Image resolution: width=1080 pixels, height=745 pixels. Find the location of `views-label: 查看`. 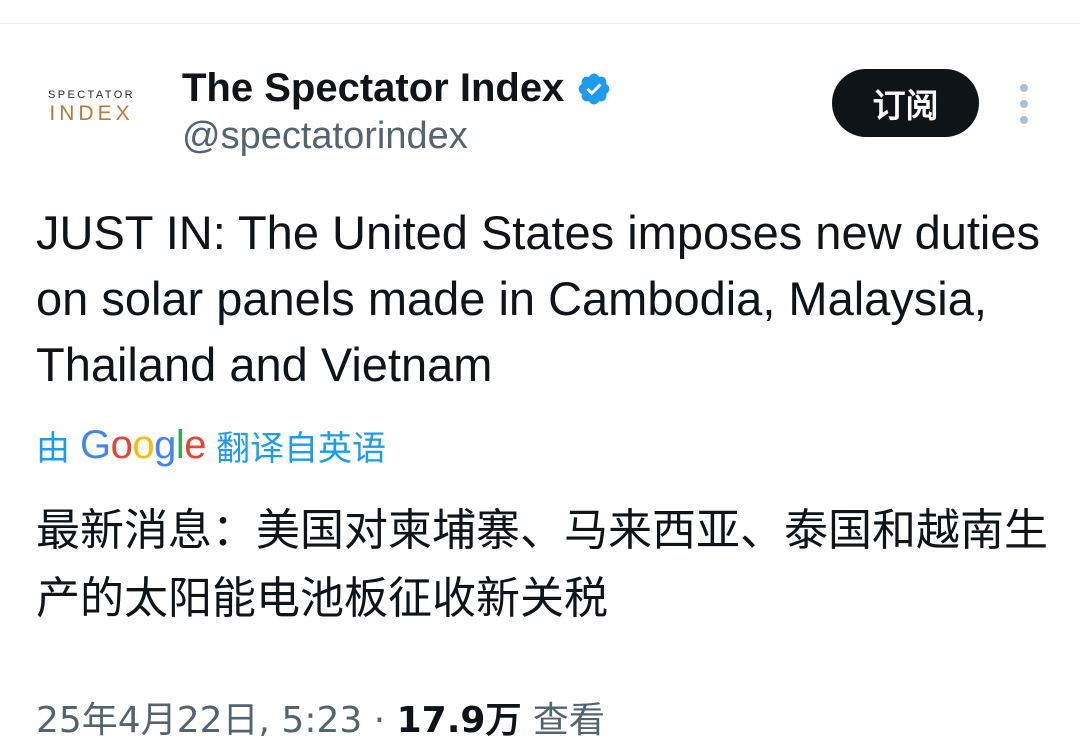

views-label: 查看 is located at coordinates (568, 720).